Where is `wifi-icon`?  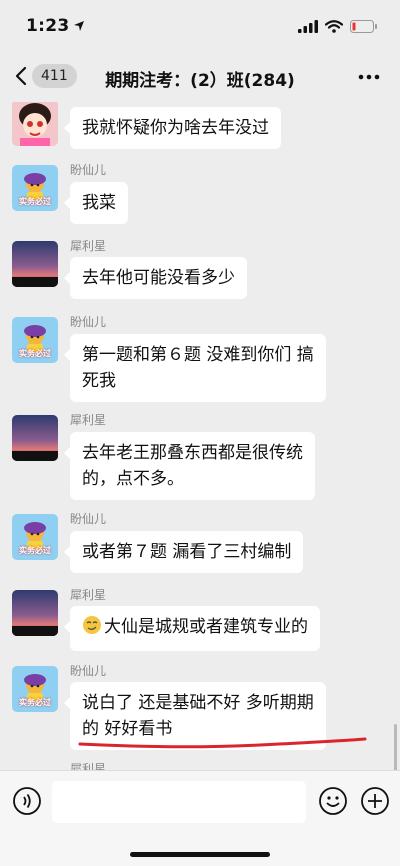 wifi-icon is located at coordinates (334, 26).